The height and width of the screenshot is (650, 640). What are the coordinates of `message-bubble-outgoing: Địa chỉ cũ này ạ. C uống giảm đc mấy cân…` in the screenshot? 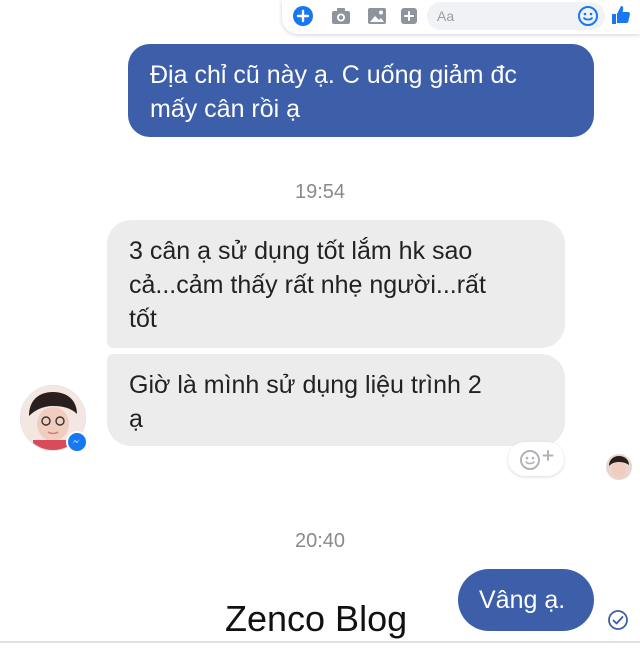 It's located at (361, 90).